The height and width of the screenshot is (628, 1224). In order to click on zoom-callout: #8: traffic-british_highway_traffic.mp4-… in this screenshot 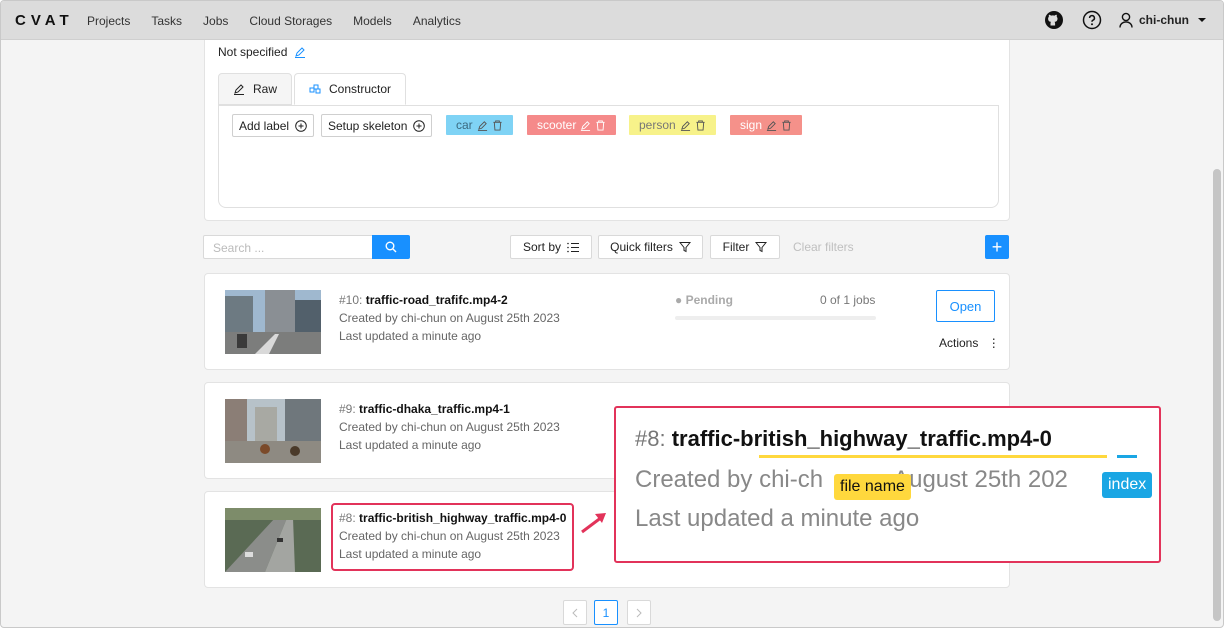, I will do `click(887, 484)`.